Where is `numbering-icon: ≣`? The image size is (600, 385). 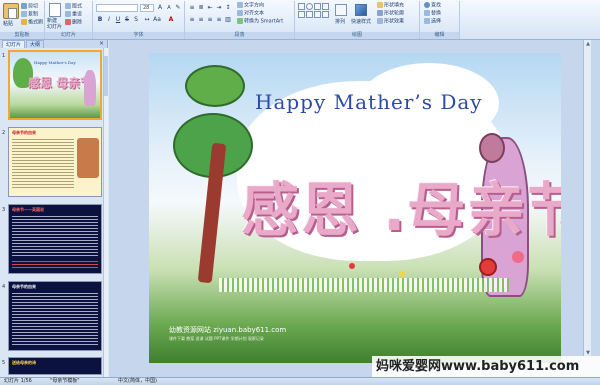 numbering-icon: ≣ is located at coordinates (201, 8).